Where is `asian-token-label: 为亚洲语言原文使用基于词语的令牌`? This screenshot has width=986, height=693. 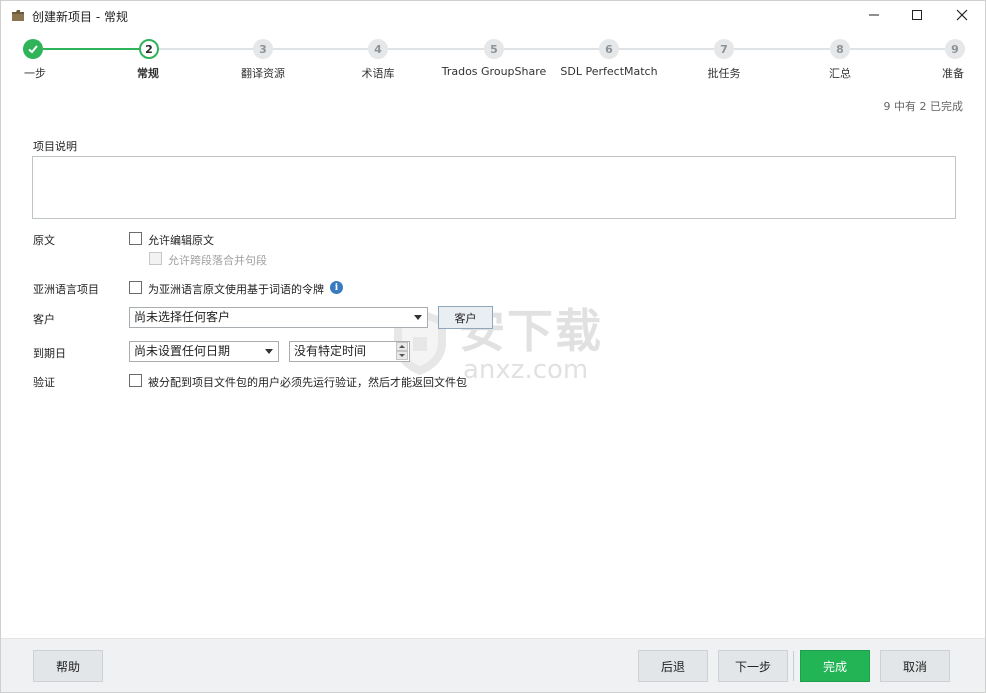 asian-token-label: 为亚洲语言原文使用基于词语的令牌 is located at coordinates (236, 289).